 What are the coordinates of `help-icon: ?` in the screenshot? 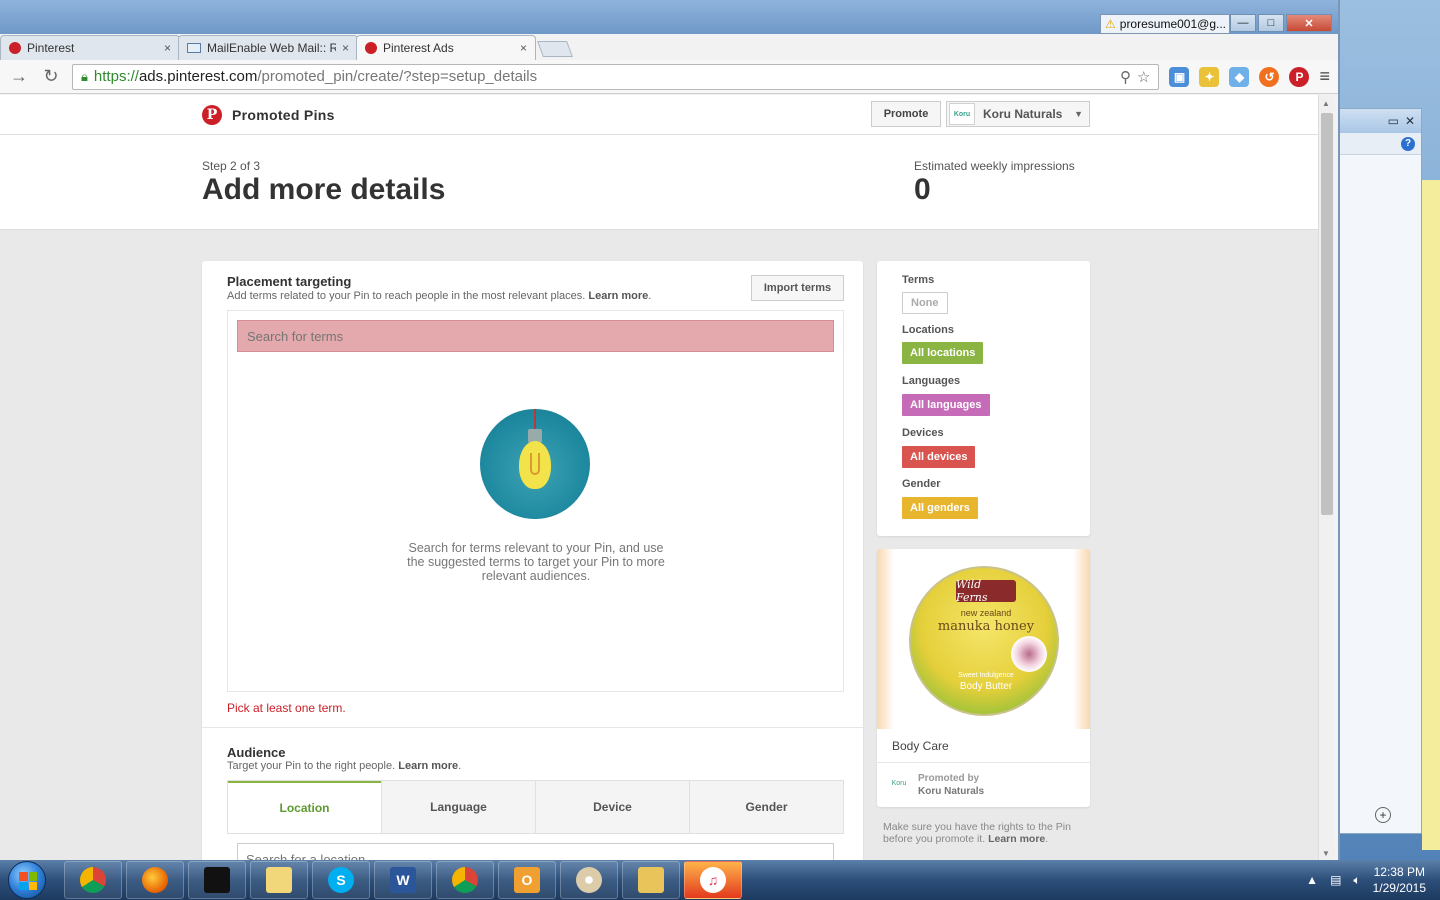 It's located at (1408, 143).